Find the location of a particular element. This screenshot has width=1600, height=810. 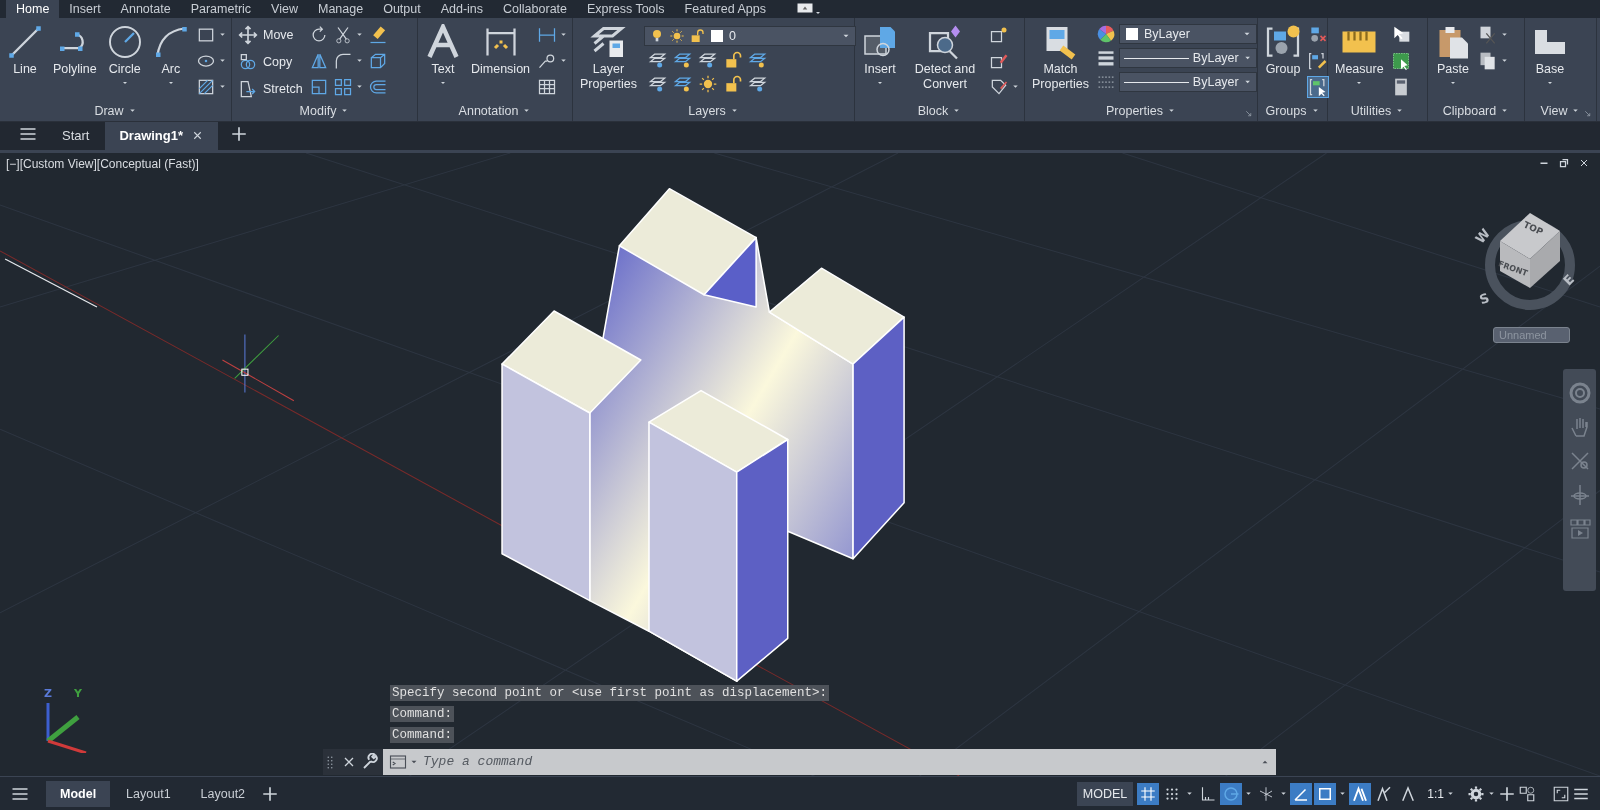

panel-title: Clipboard is located at coordinates (1476, 110).